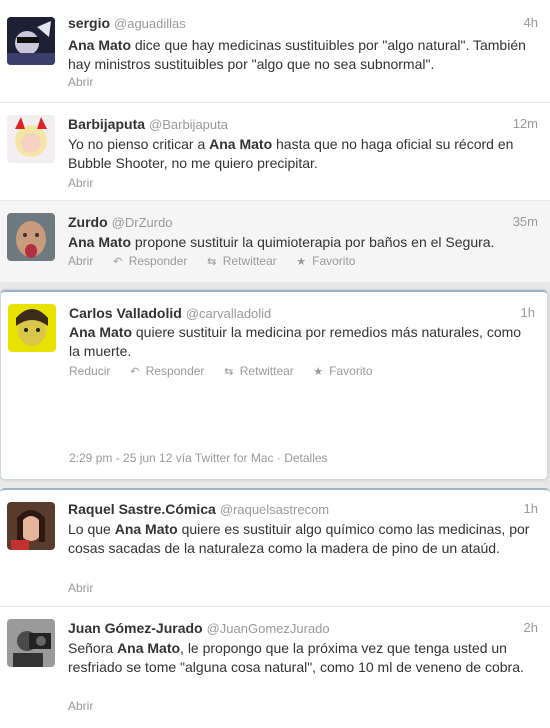 Image resolution: width=550 pixels, height=728 pixels. I want to click on tweet-header: Zurdo @DrZurdo 35m, so click(303, 223).